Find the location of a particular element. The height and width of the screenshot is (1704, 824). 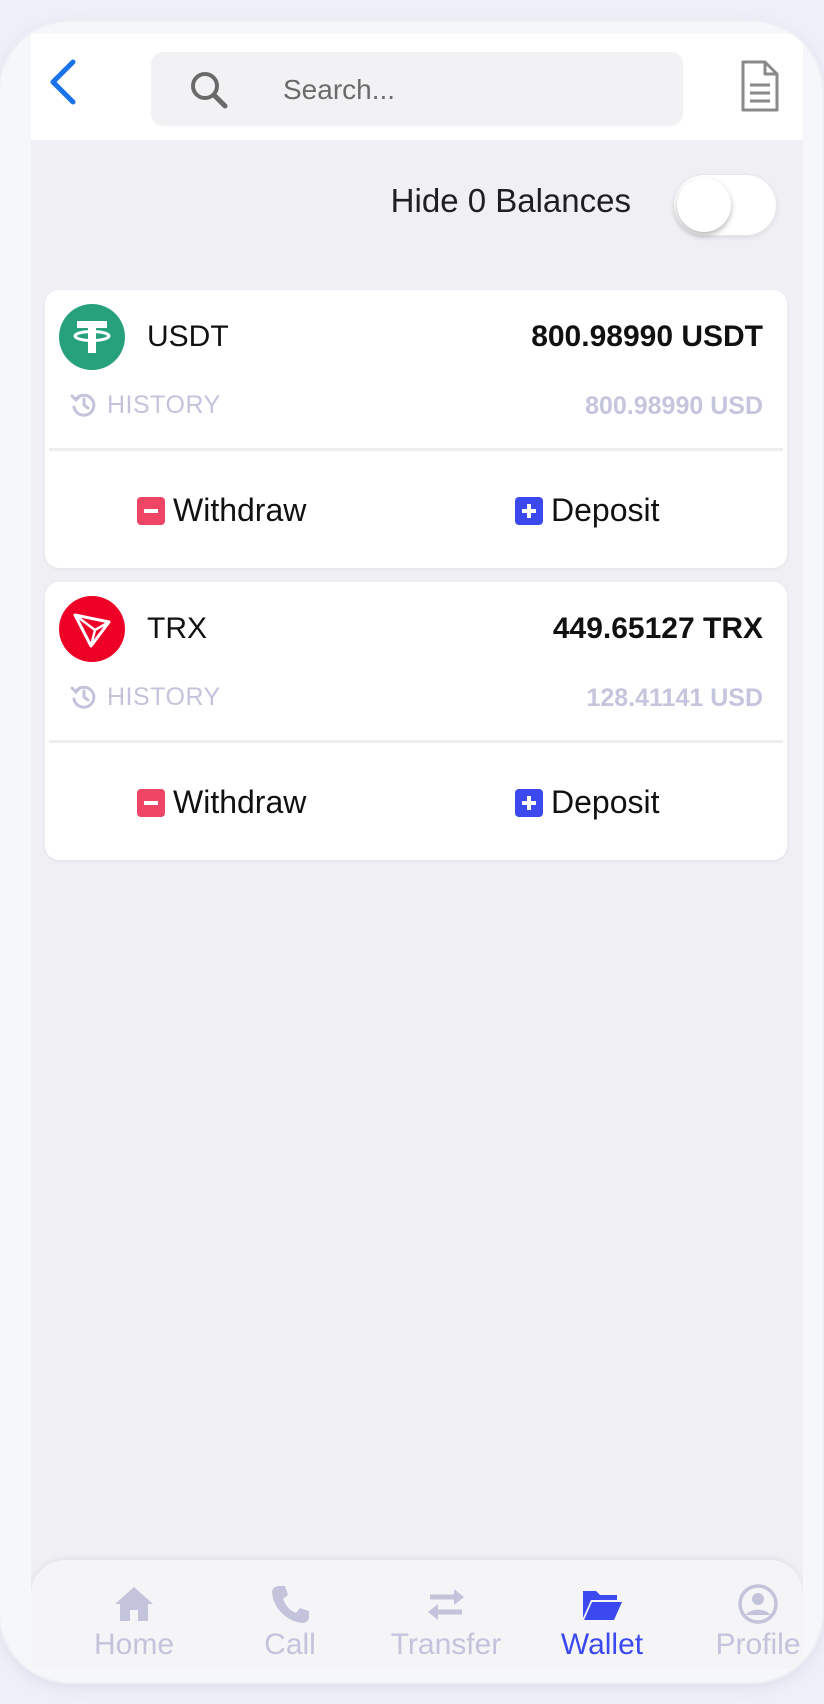

search-icon is located at coordinates (209, 90).